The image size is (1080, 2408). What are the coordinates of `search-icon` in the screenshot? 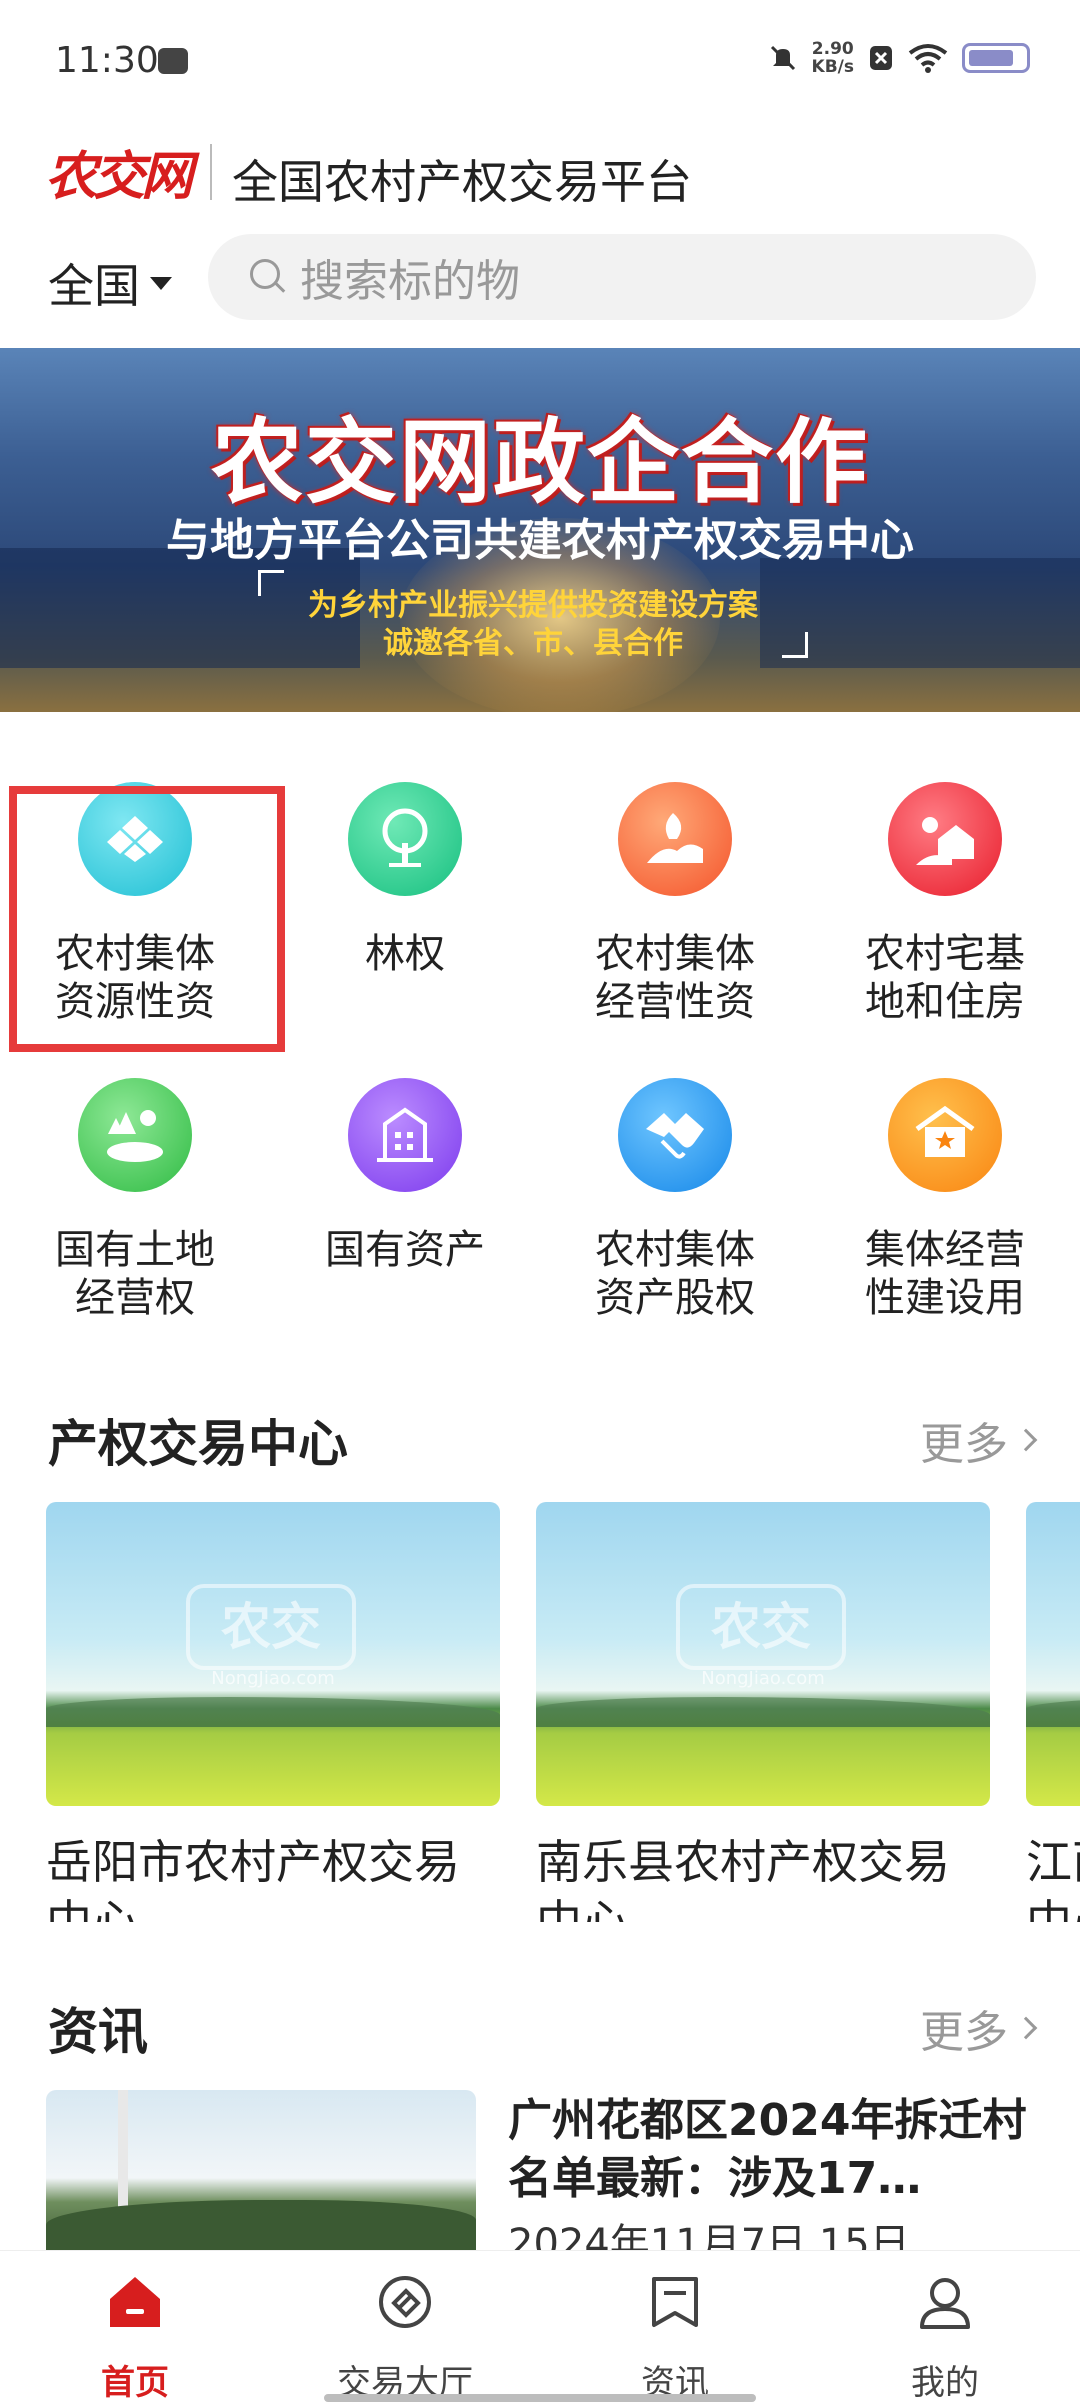 It's located at (268, 277).